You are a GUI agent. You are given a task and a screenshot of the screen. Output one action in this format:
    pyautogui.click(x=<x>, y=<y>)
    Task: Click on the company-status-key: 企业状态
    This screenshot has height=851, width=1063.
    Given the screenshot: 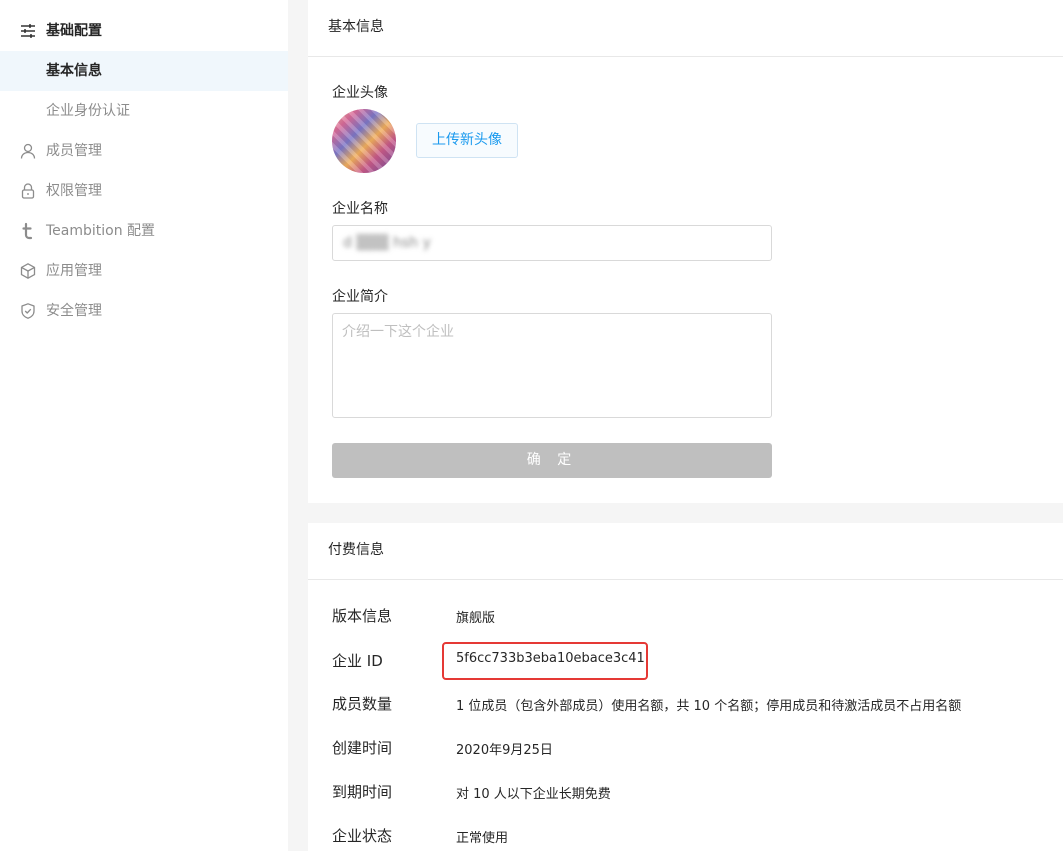 What is the action you would take?
    pyautogui.click(x=362, y=836)
    